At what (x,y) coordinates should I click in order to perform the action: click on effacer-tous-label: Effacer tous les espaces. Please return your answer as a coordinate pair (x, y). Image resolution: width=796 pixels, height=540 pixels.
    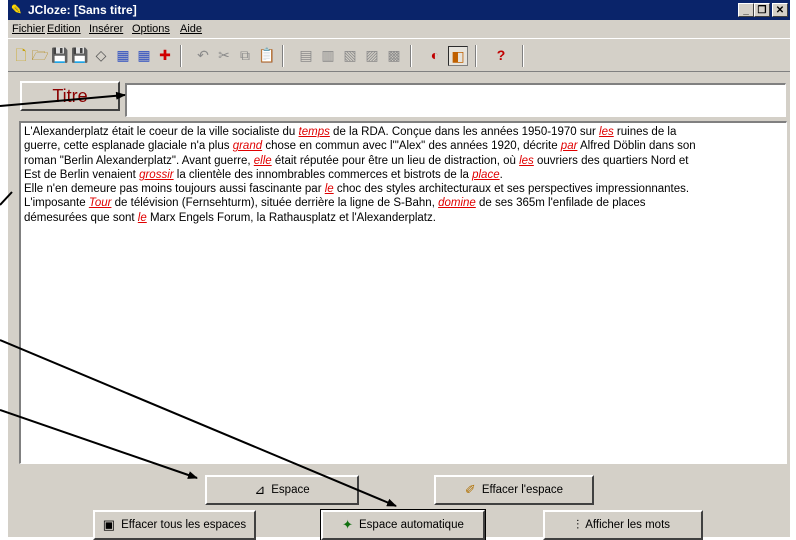
    Looking at the image, I should click on (184, 525).